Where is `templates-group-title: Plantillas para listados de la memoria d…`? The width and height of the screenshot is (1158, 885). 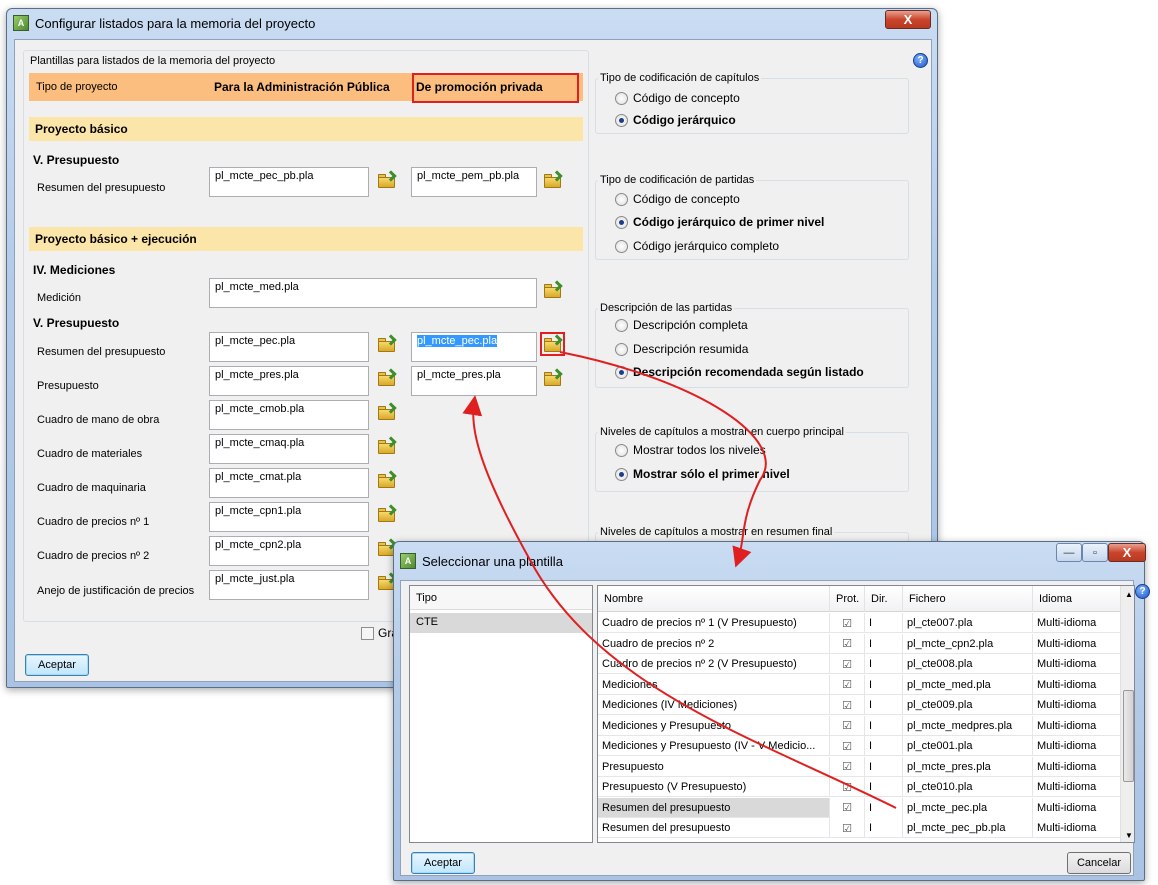
templates-group-title: Plantillas para listados de la memoria d… is located at coordinates (153, 61).